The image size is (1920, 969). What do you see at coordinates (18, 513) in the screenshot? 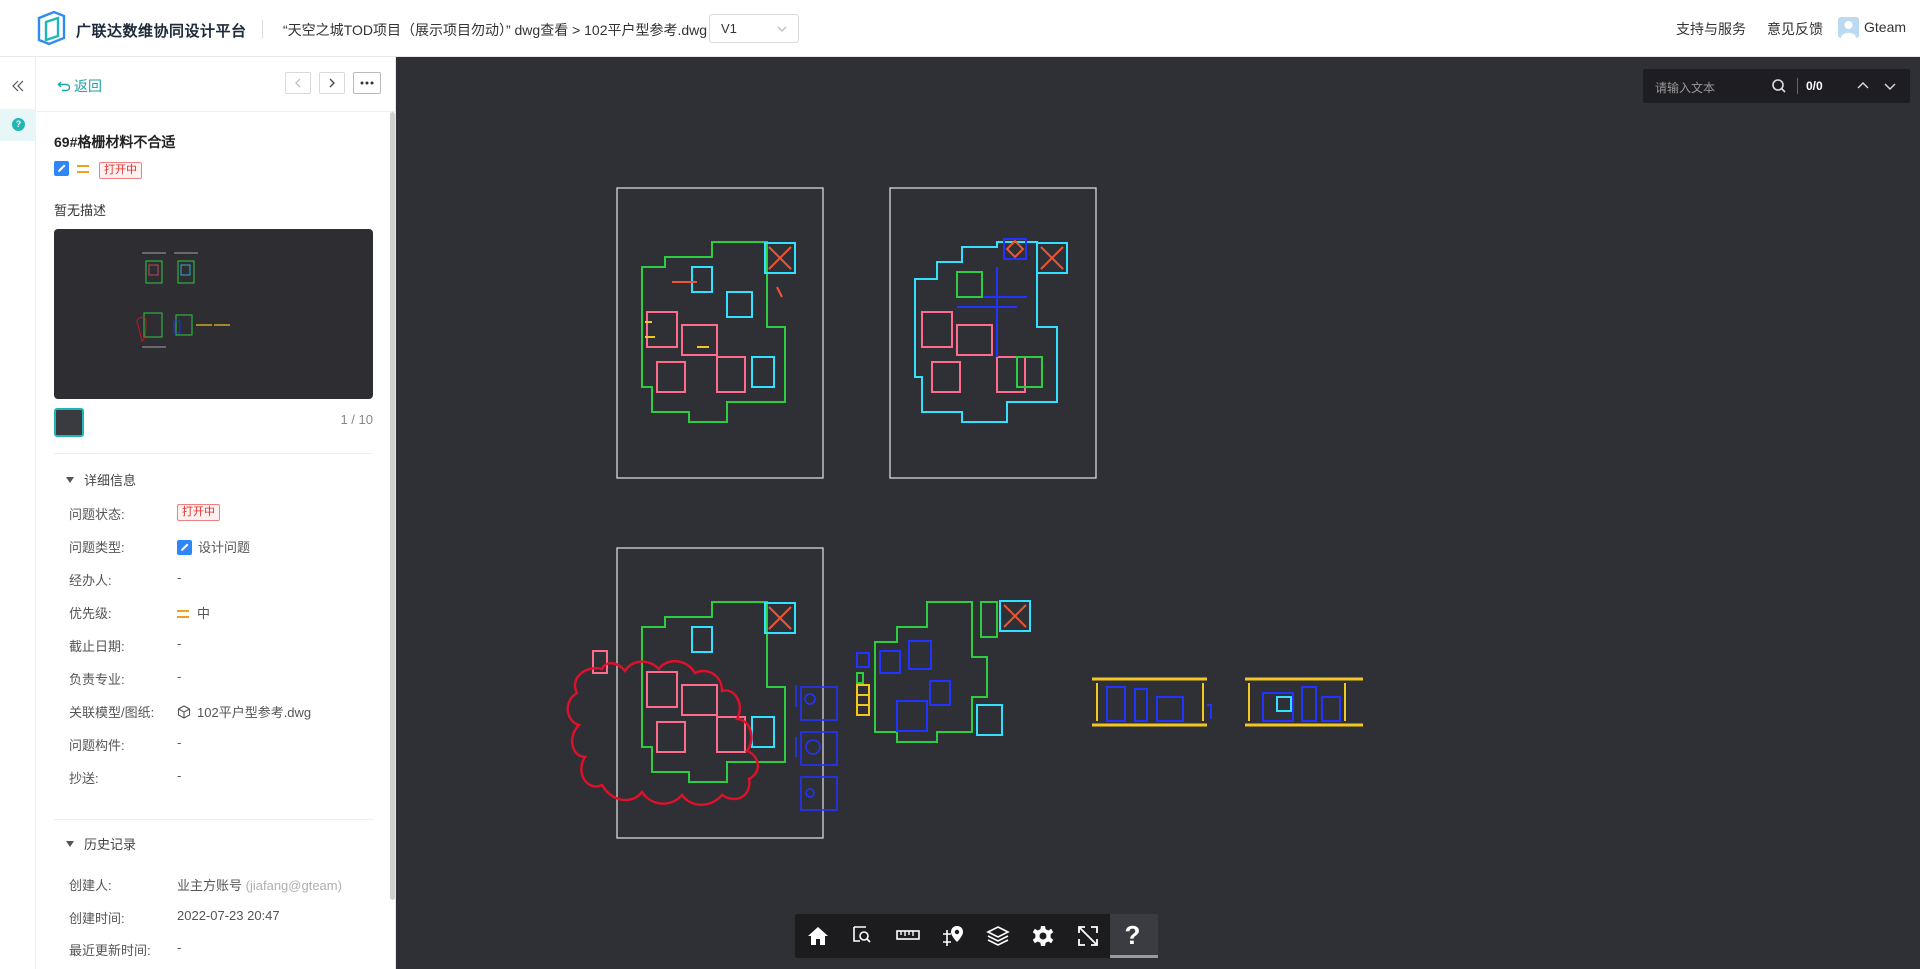
I see `left-rail: ?` at bounding box center [18, 513].